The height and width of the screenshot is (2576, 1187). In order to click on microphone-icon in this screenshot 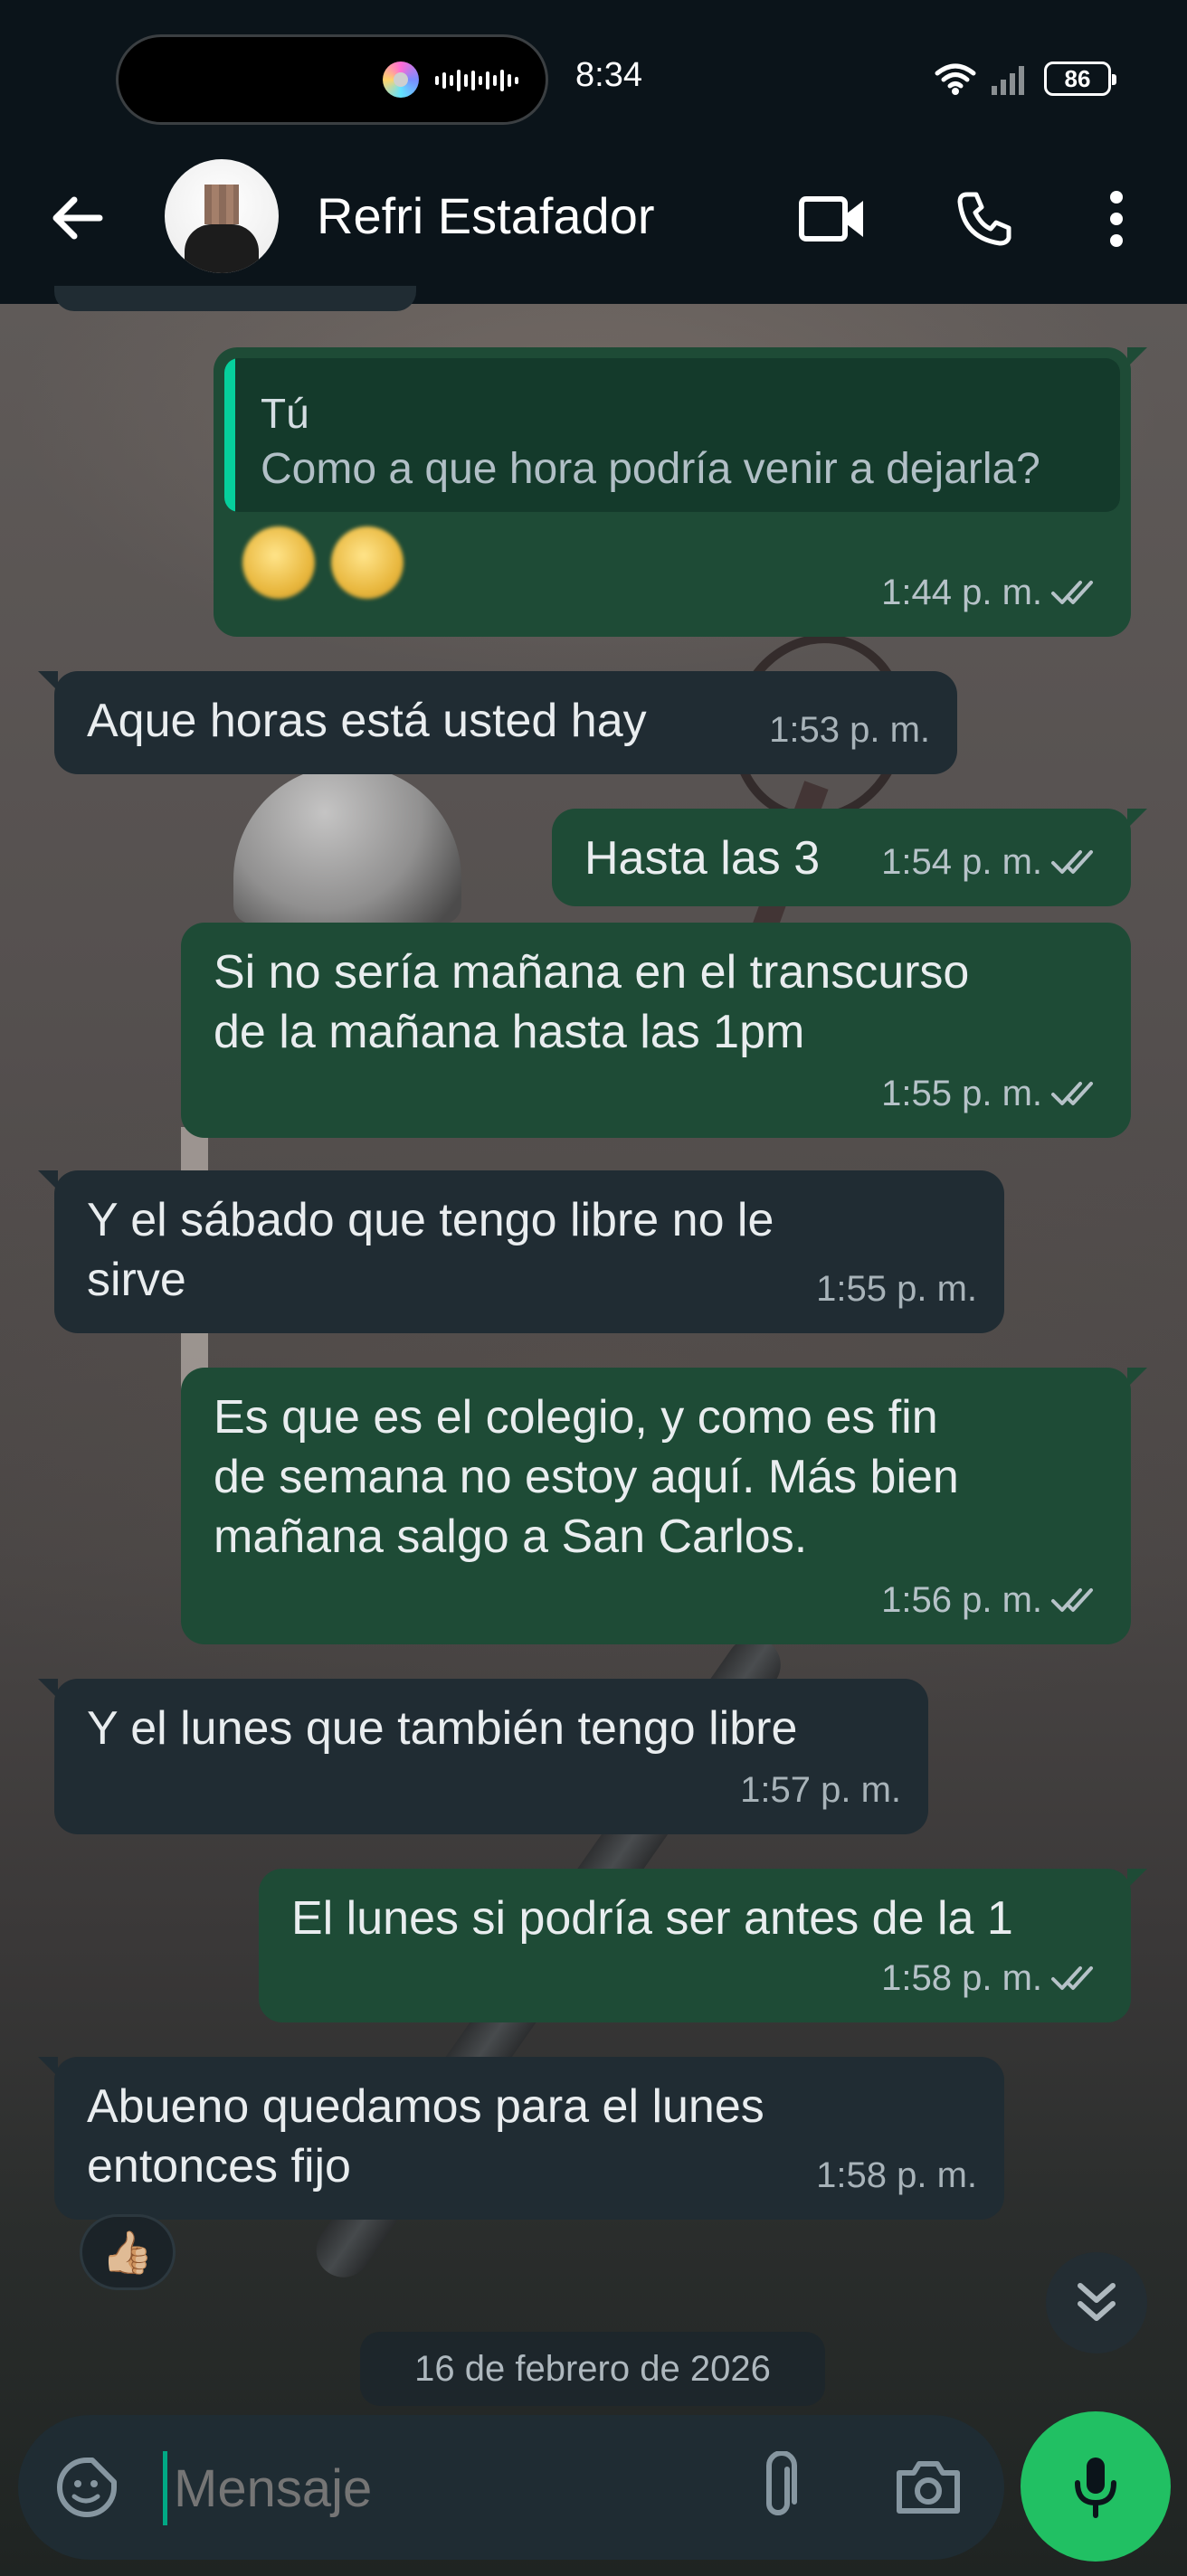, I will do `click(1095, 2488)`.